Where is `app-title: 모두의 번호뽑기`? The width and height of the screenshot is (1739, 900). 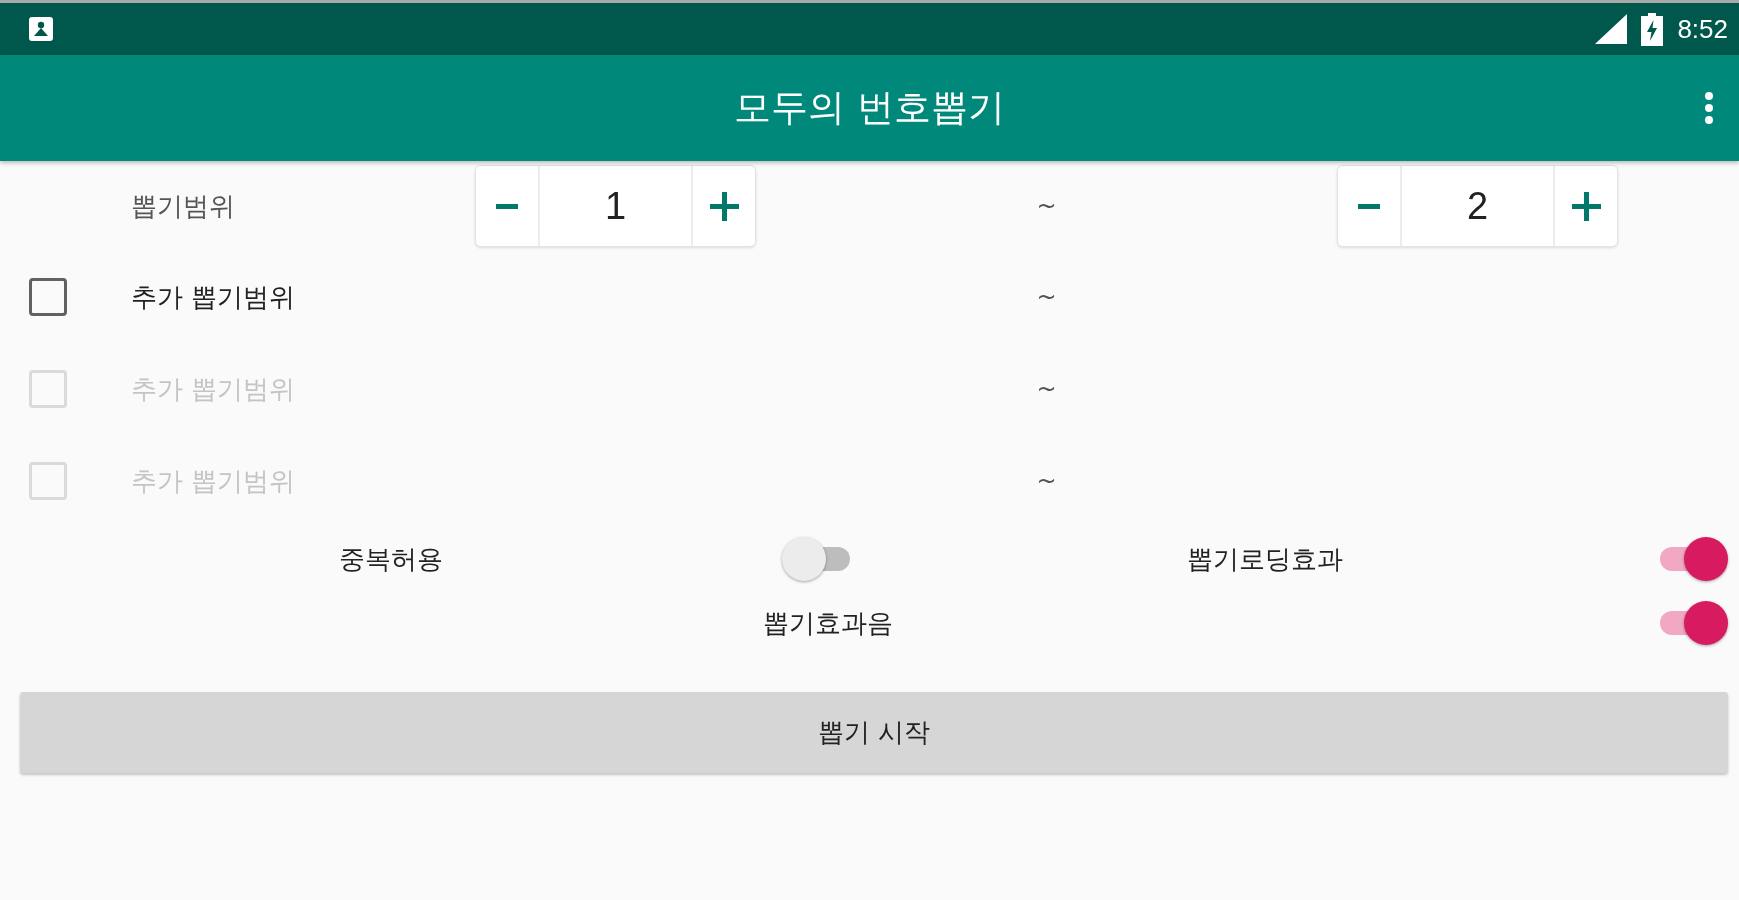
app-title: 모두의 번호뽑기 is located at coordinates (869, 108).